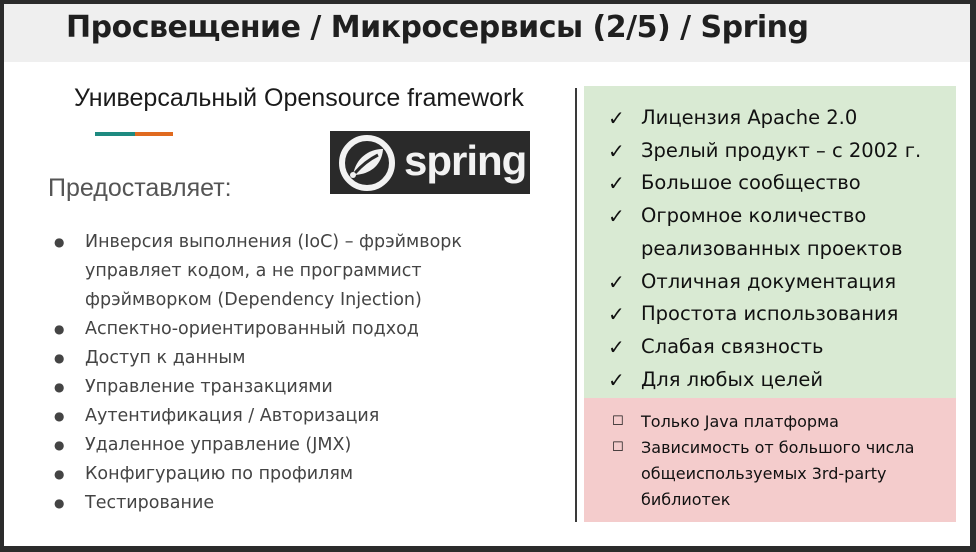 Image resolution: width=976 pixels, height=552 pixels. What do you see at coordinates (154, 134) in the screenshot?
I see `accent-line-orange` at bounding box center [154, 134].